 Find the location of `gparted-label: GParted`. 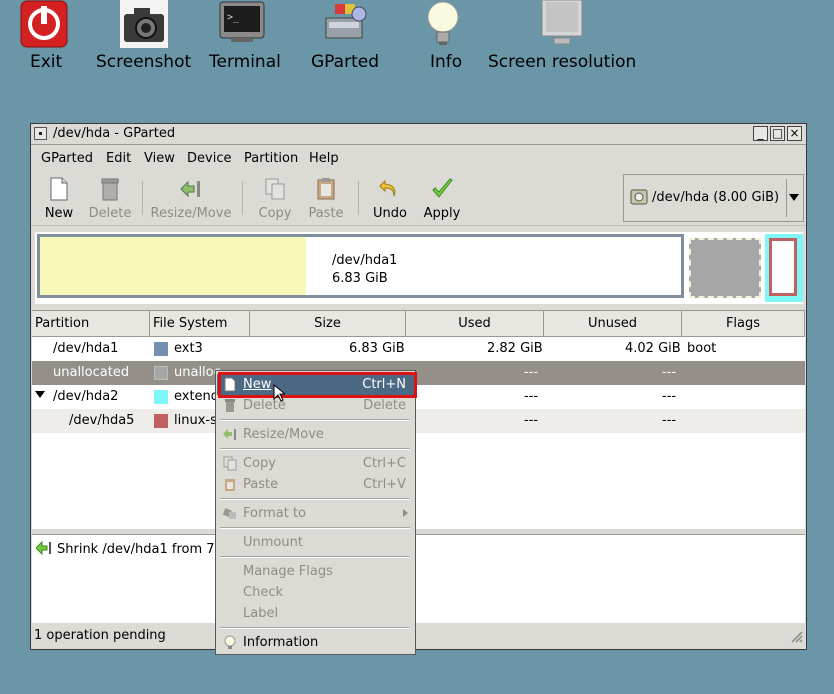

gparted-label: GParted is located at coordinates (345, 62).